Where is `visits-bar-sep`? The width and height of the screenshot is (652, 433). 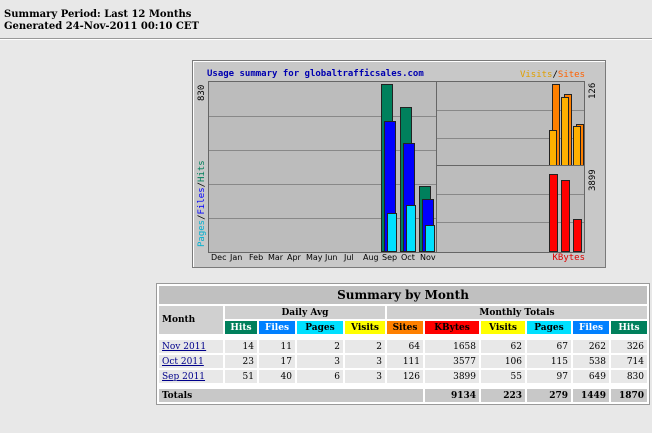
visits-bar-sep is located at coordinates (553, 148).